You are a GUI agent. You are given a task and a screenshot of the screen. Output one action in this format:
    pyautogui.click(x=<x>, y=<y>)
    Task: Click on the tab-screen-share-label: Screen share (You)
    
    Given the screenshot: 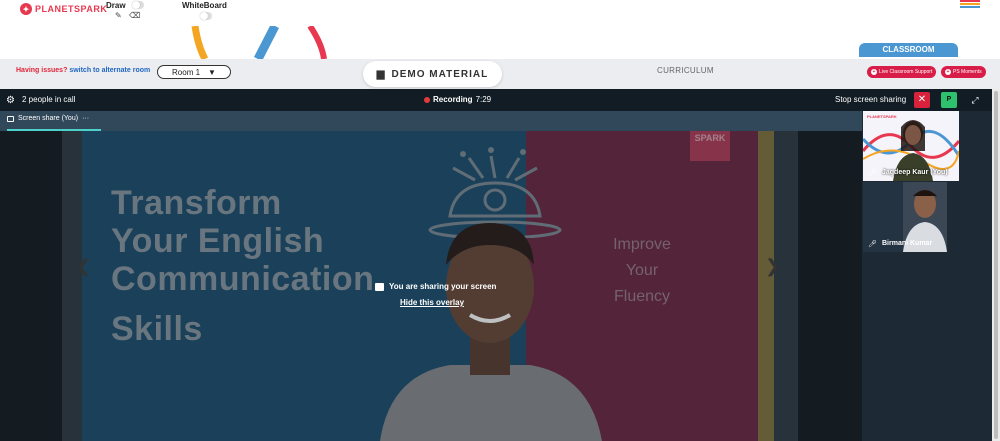 What is the action you would take?
    pyautogui.click(x=48, y=118)
    